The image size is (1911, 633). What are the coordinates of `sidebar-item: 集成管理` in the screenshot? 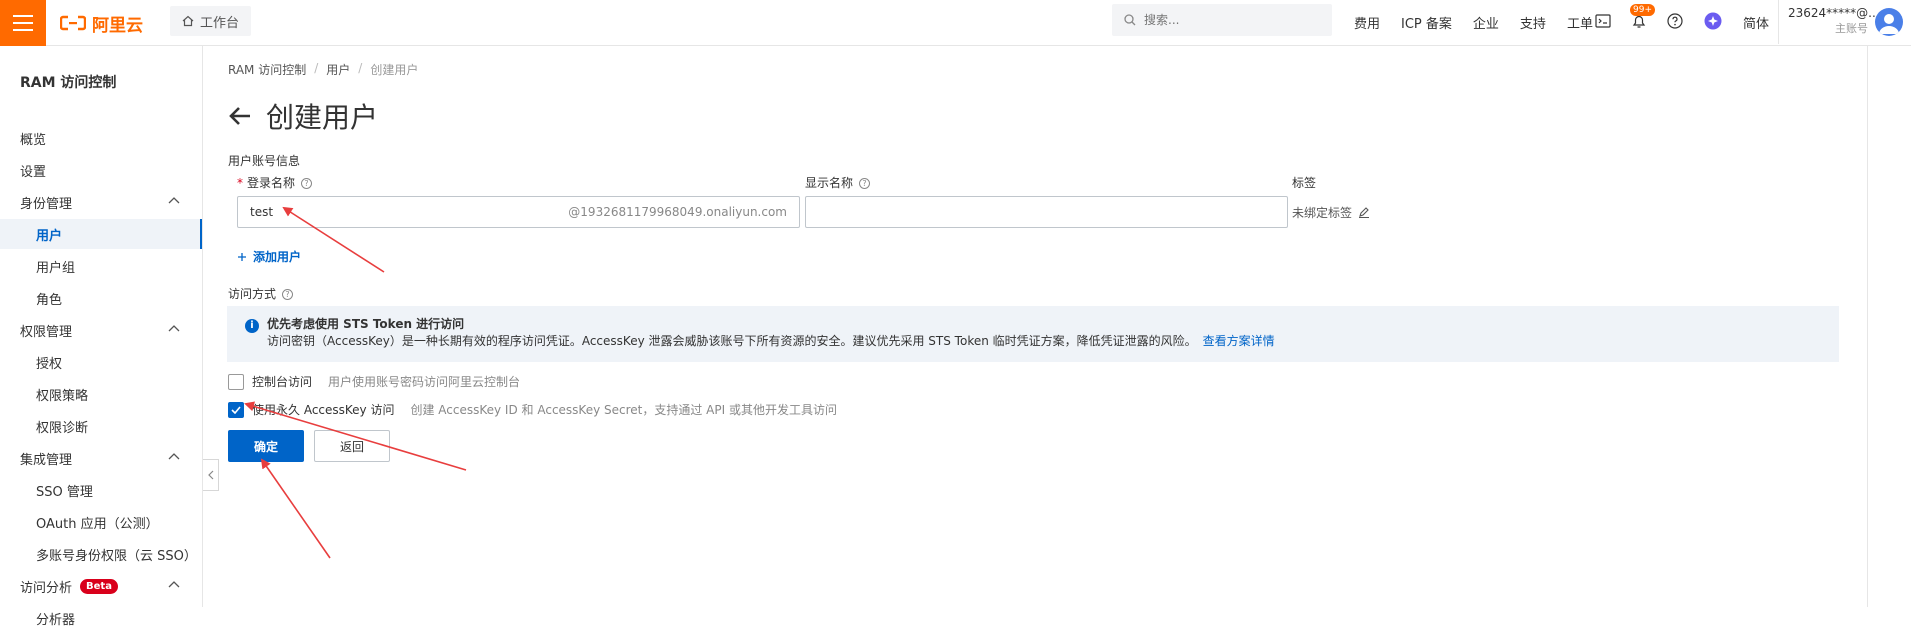 It's located at (101, 458).